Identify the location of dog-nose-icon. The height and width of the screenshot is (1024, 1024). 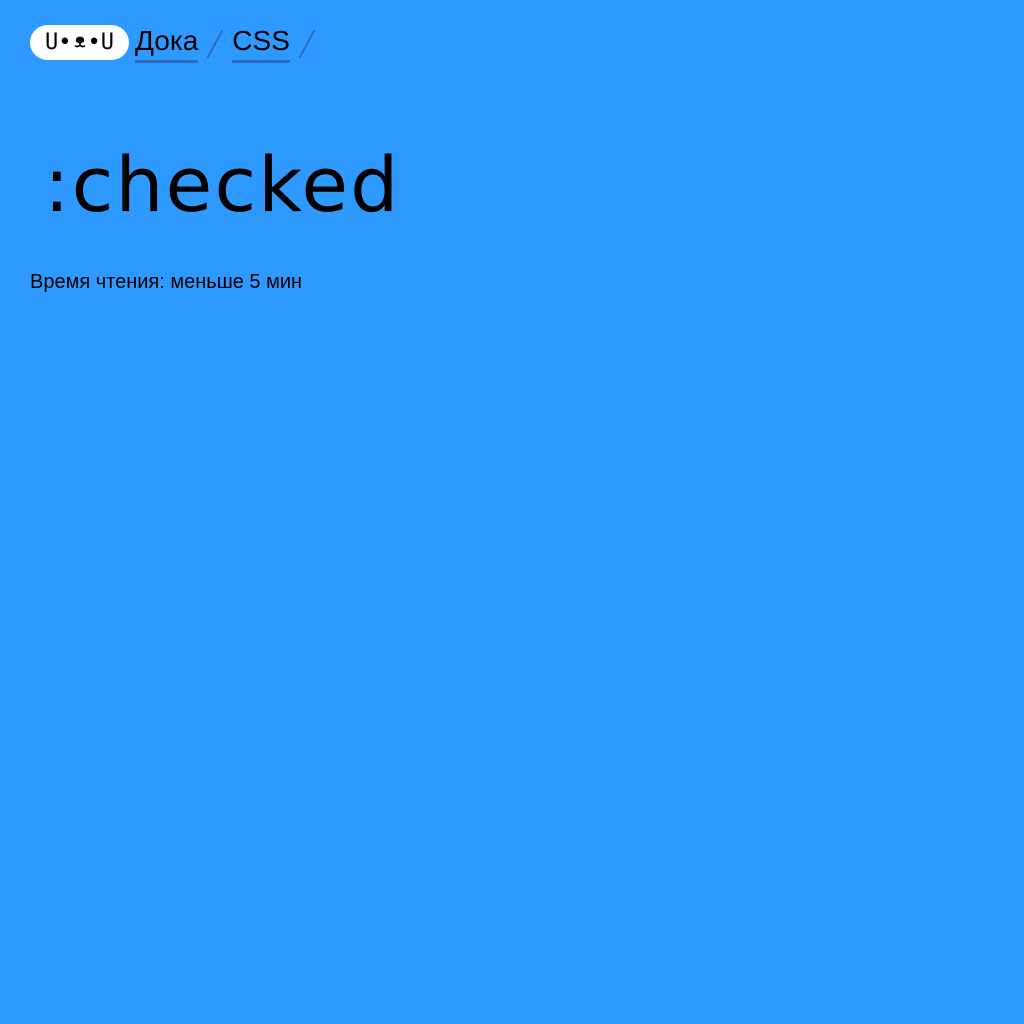
(80, 42).